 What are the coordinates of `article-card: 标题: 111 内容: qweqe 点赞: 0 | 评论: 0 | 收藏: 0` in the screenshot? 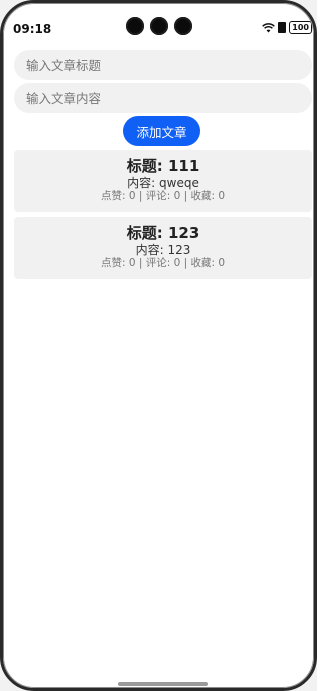 It's located at (163, 181).